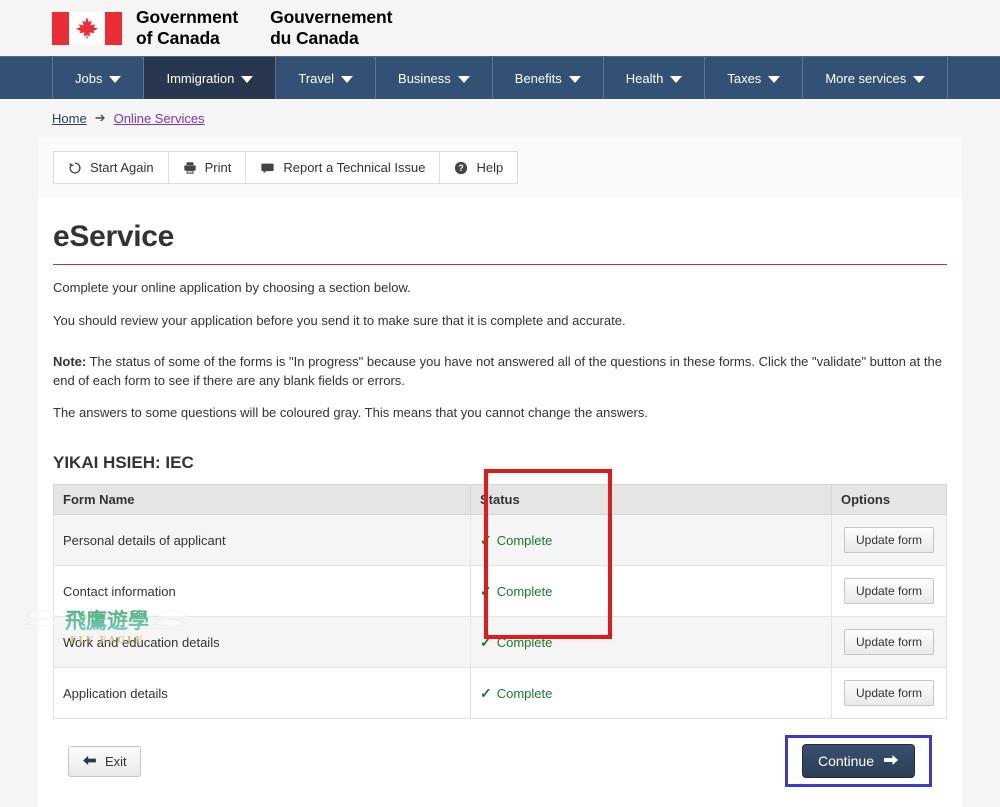 This screenshot has width=1000, height=807. Describe the element at coordinates (316, 78) in the screenshot. I see `nav-label-travel: Travel` at that location.